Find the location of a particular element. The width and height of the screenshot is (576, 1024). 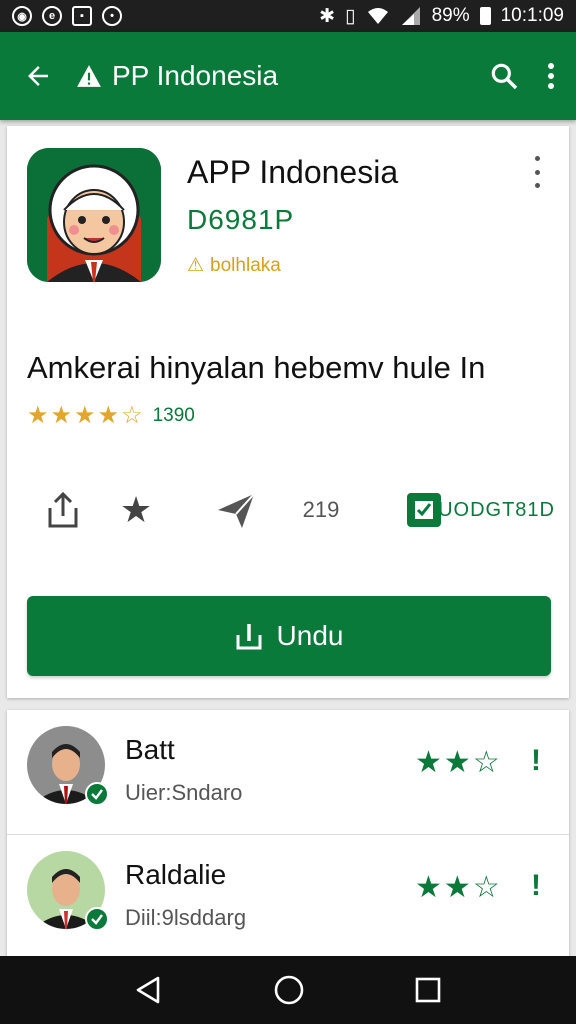

app-icon is located at coordinates (94, 215).